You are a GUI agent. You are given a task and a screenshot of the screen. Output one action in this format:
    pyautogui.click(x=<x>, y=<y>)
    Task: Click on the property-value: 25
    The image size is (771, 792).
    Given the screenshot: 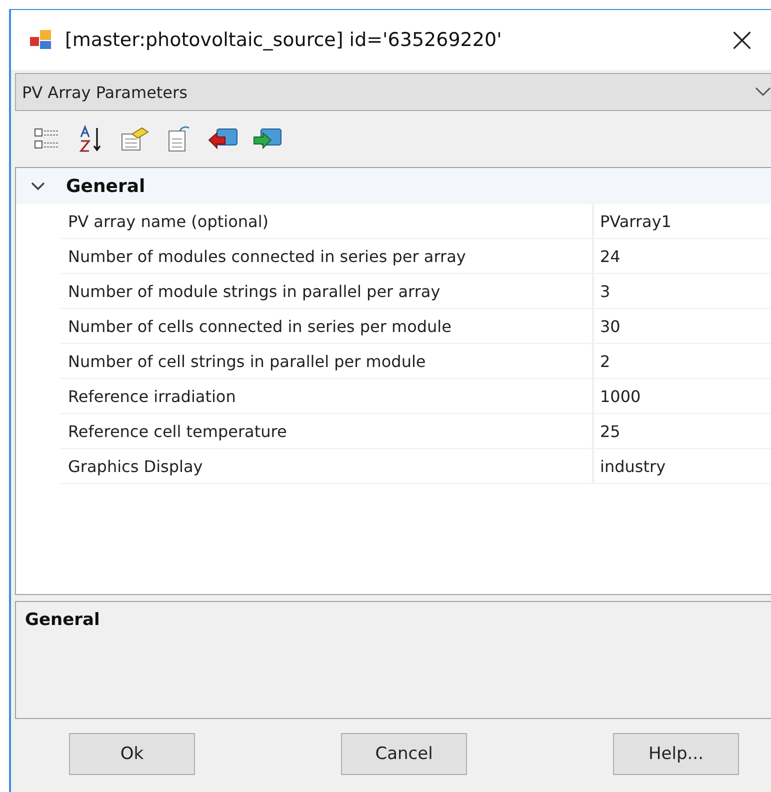 What is the action you would take?
    pyautogui.click(x=682, y=431)
    